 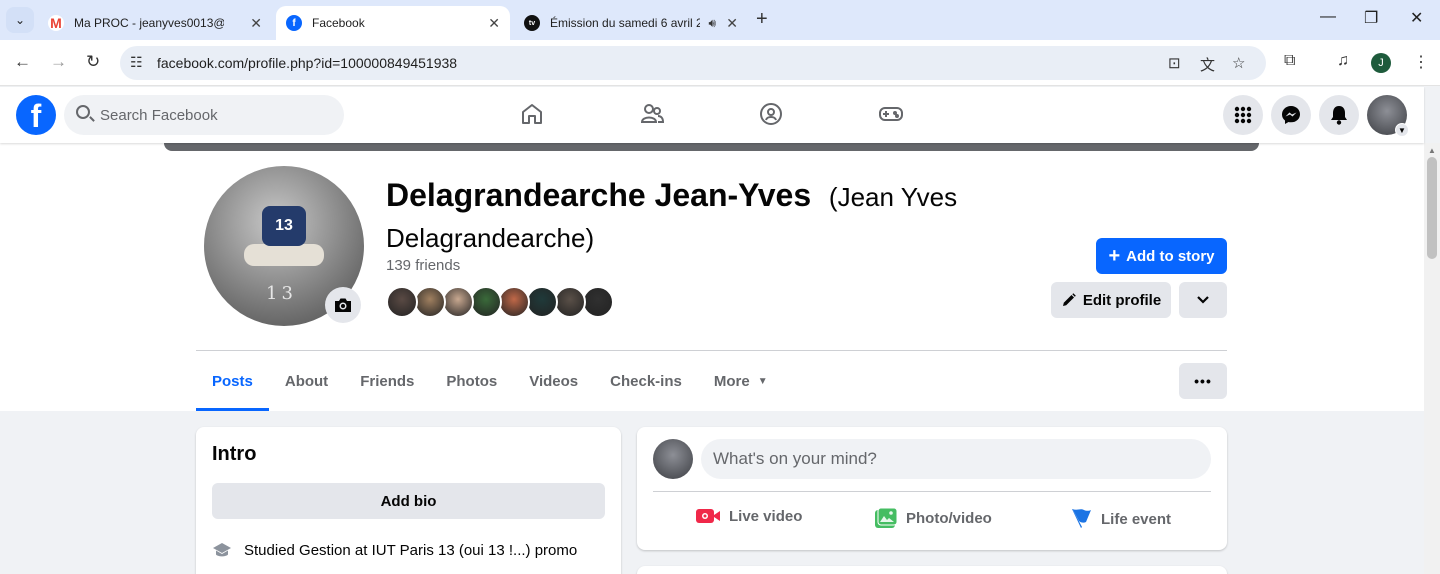 What do you see at coordinates (712, 23) in the screenshot?
I see `speaker-icon: 🔊︎` at bounding box center [712, 23].